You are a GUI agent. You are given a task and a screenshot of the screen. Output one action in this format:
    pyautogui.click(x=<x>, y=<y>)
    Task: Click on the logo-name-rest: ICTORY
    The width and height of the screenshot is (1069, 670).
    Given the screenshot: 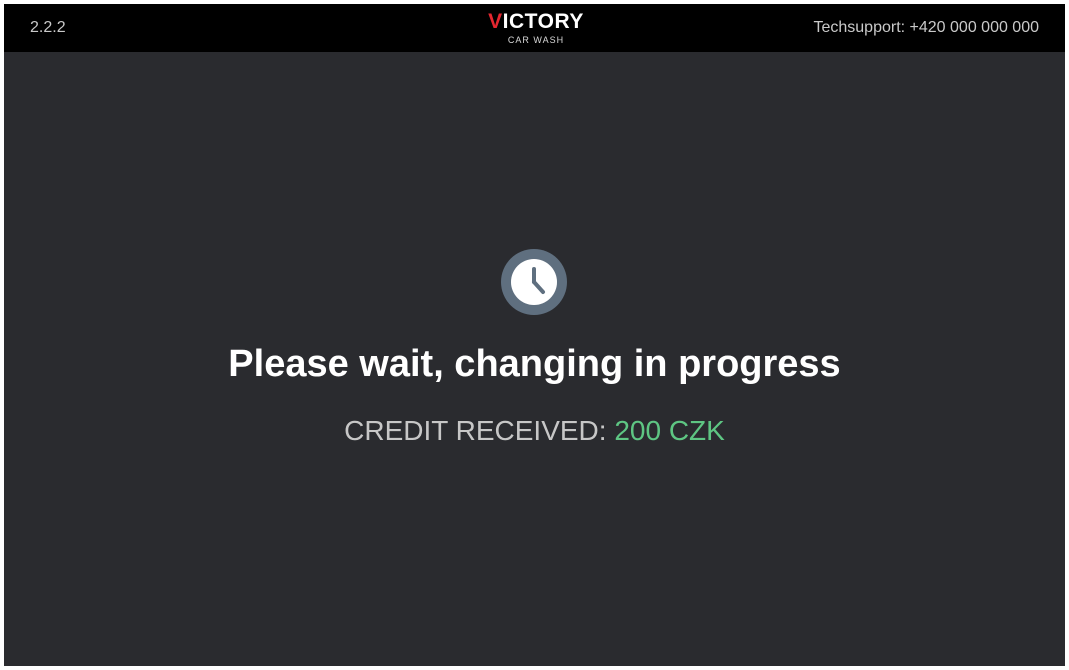 What is the action you would take?
    pyautogui.click(x=543, y=21)
    